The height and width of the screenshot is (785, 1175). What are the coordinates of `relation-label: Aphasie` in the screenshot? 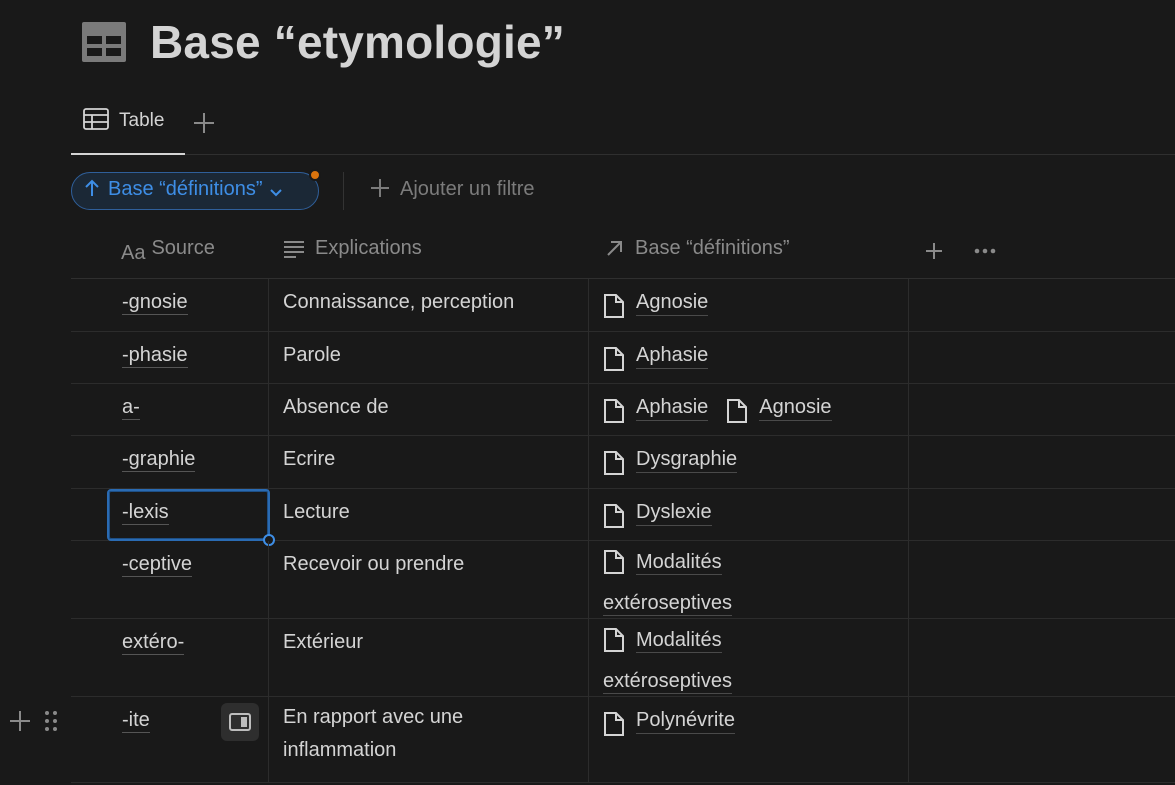 It's located at (672, 356).